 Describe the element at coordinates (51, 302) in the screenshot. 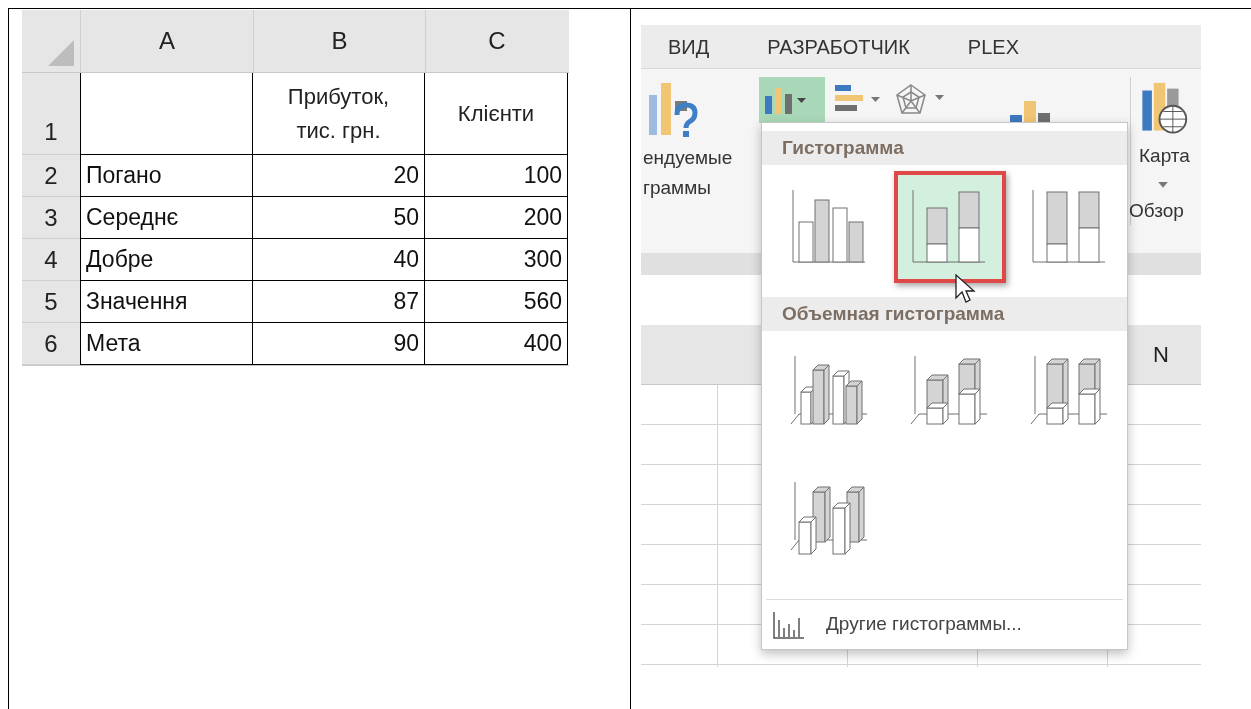

I see `row-header: 5` at that location.